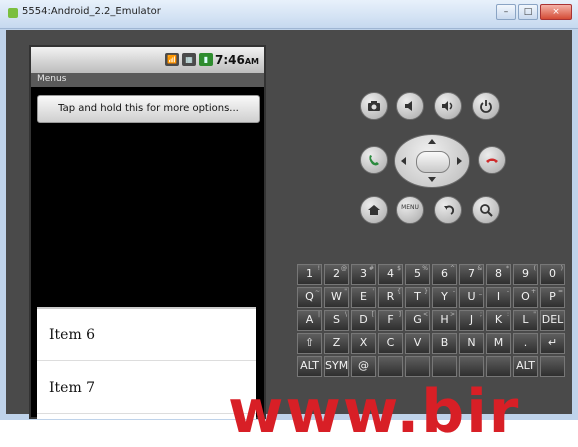 The width and height of the screenshot is (578, 447). What do you see at coordinates (309, 366) in the screenshot?
I see `key-alt-r4c0: ALT` at bounding box center [309, 366].